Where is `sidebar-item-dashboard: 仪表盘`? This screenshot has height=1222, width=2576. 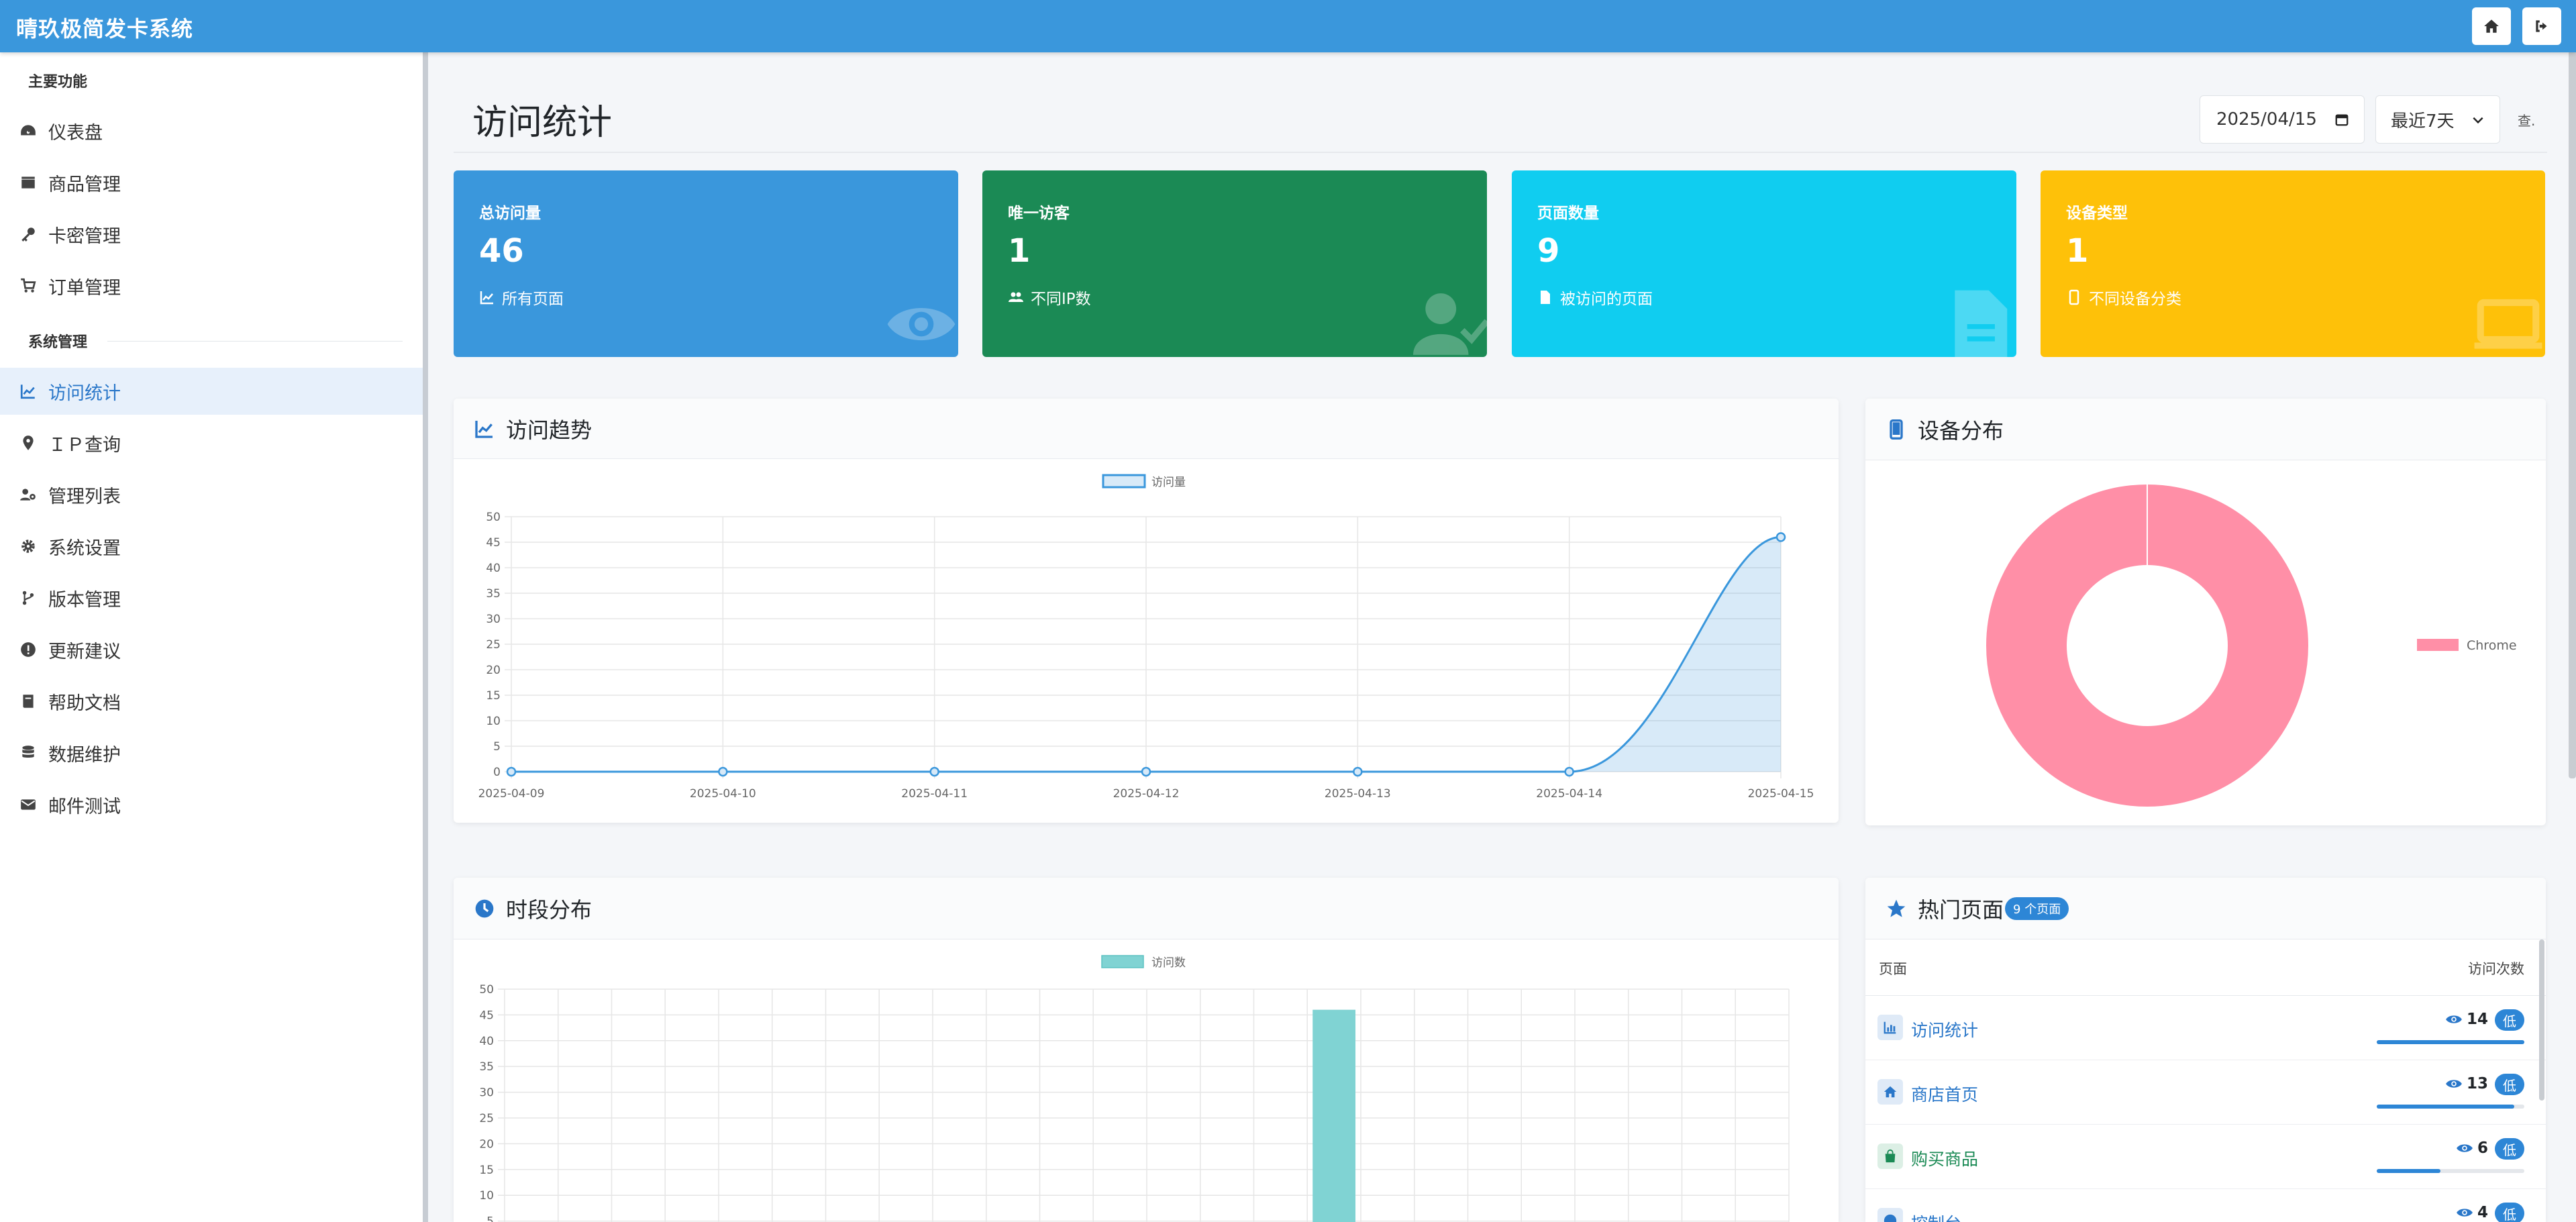 sidebar-item-dashboard: 仪表盘 is located at coordinates (211, 130).